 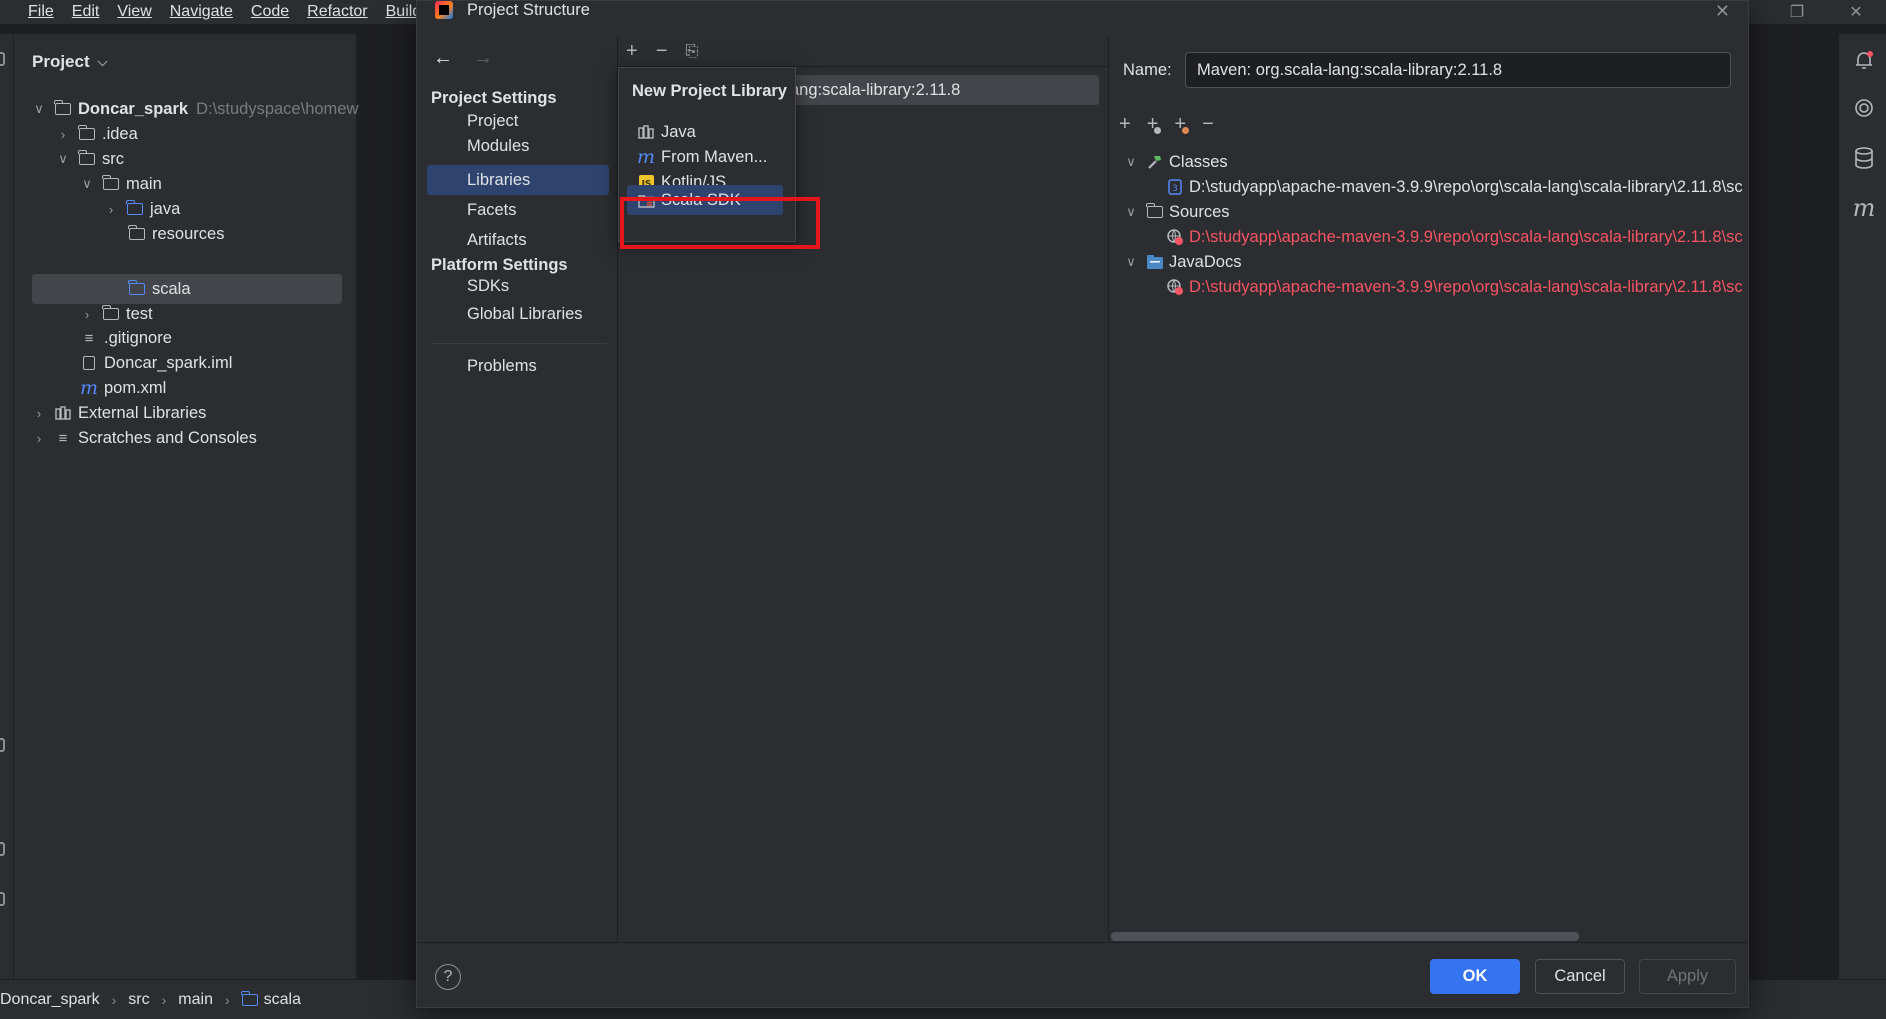 I want to click on tree-item-doncar-spark: ∨ Doncar_spark D:\studyspace\homew, so click(x=195, y=109).